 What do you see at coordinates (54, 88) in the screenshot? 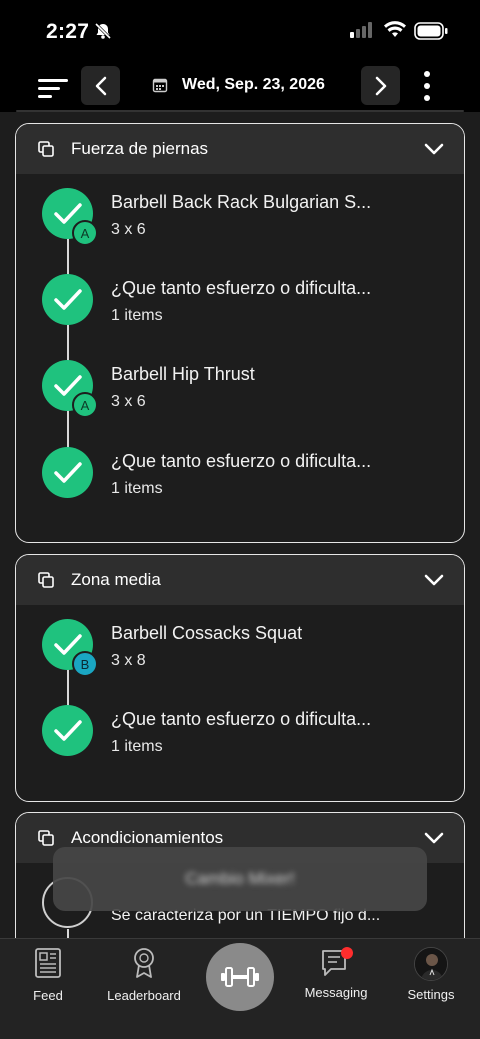
I see `filter-menu-icon` at bounding box center [54, 88].